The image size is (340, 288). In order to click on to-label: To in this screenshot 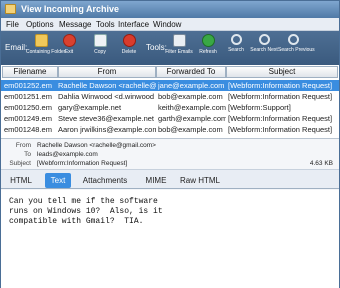, I will do `click(27, 154)`.